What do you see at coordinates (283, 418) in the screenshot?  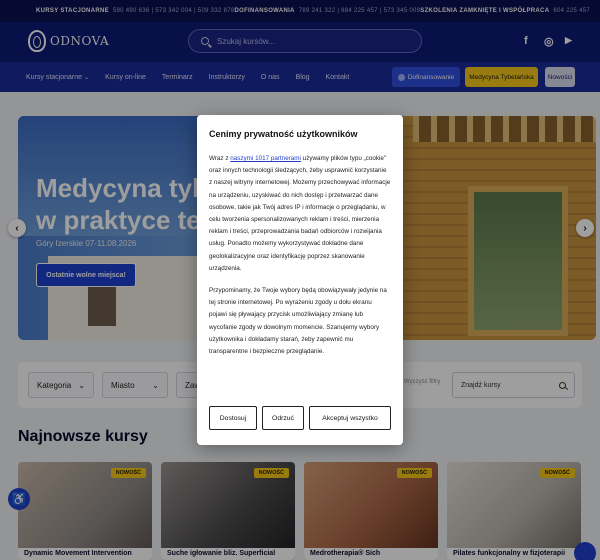 I see `reject-button: Odrzuć` at bounding box center [283, 418].